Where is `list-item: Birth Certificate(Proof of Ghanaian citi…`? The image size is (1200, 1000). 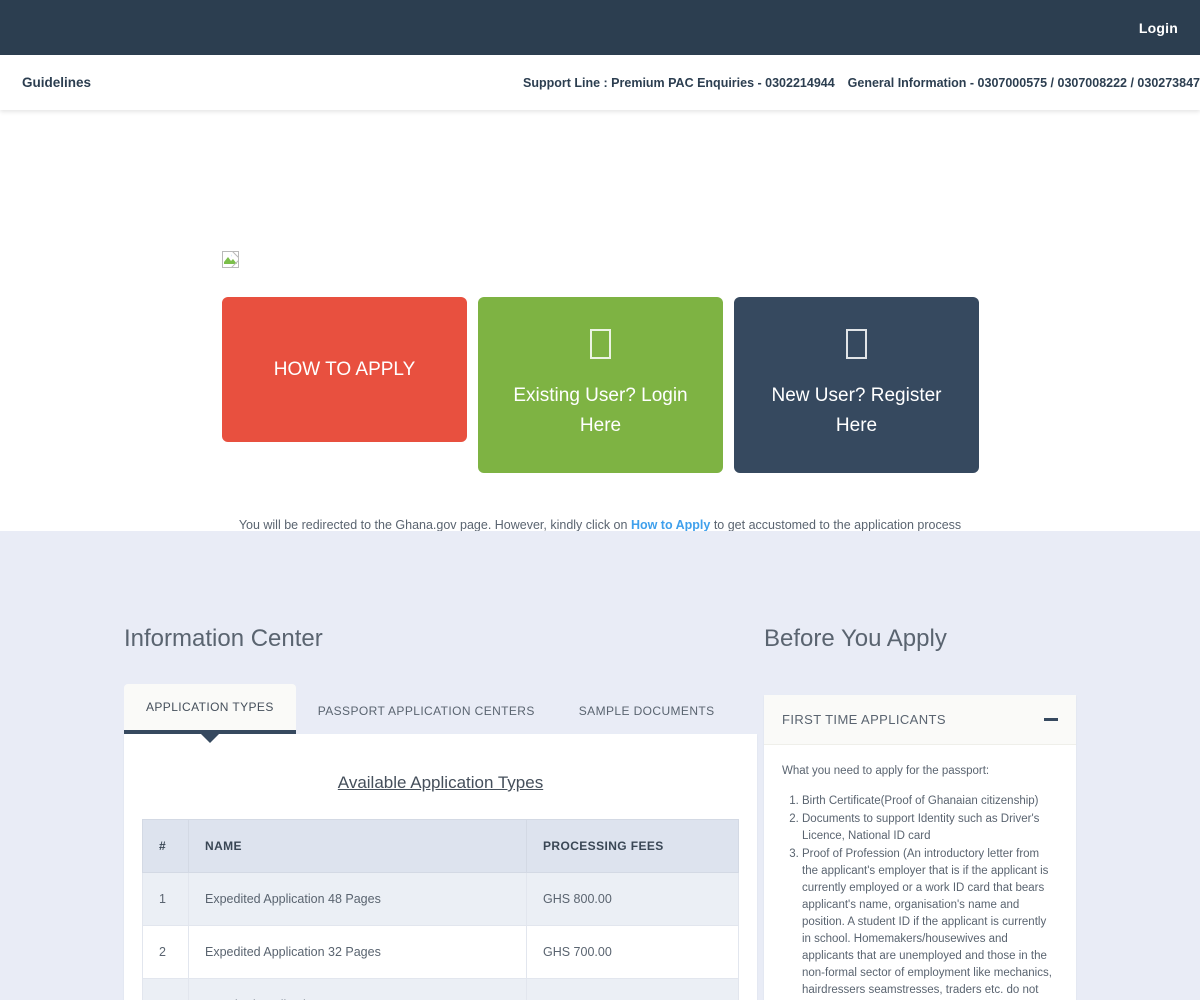 list-item: Birth Certificate(Proof of Ghanaian citi… is located at coordinates (930, 801).